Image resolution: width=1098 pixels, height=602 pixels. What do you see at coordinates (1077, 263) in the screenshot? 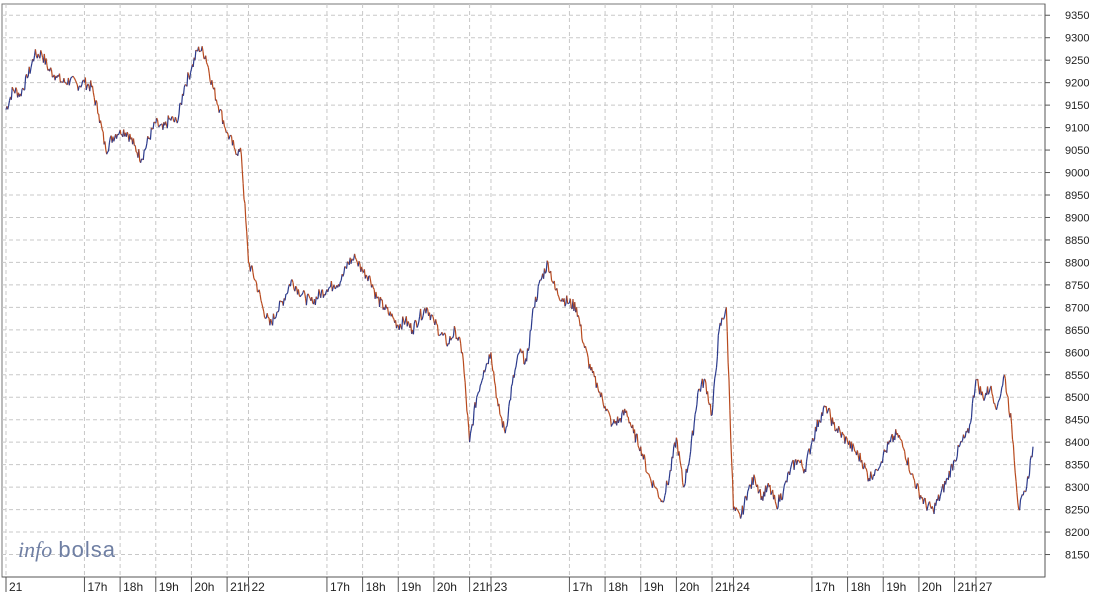
I see `y-tick-label: 8800` at bounding box center [1077, 263].